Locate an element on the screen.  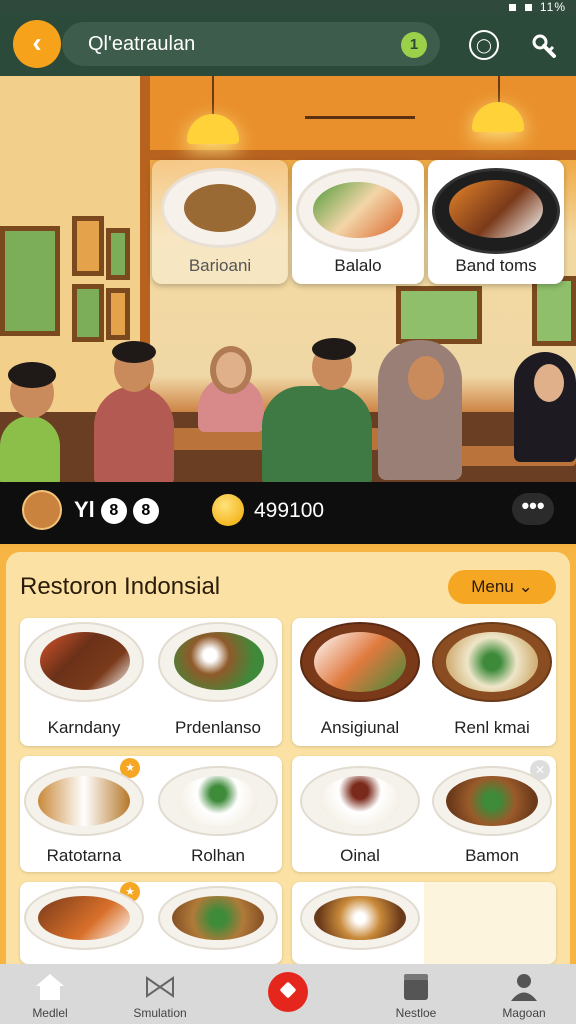
dish-label: Balalo is located at coordinates (358, 265).